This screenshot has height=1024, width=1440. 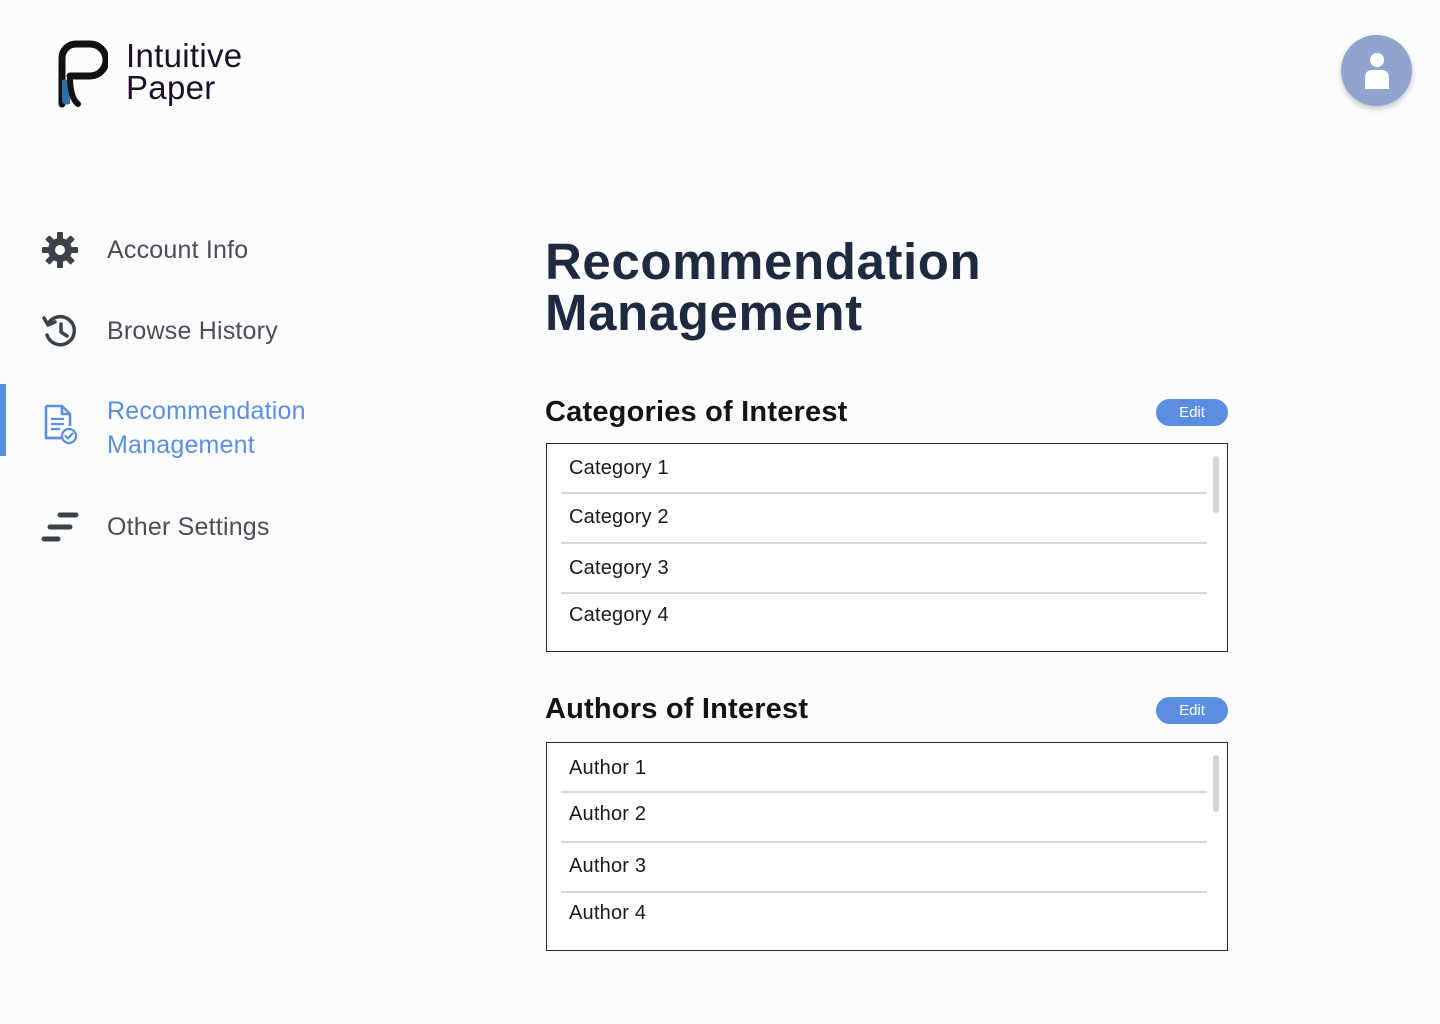 I want to click on list-item-label: Category 3, so click(x=619, y=568).